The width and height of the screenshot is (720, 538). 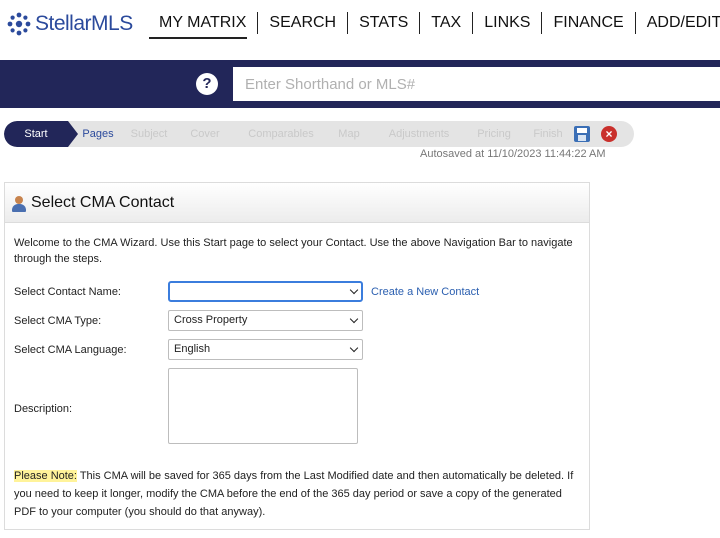 I want to click on cma-language-label: Select CMA Language:, so click(x=70, y=350).